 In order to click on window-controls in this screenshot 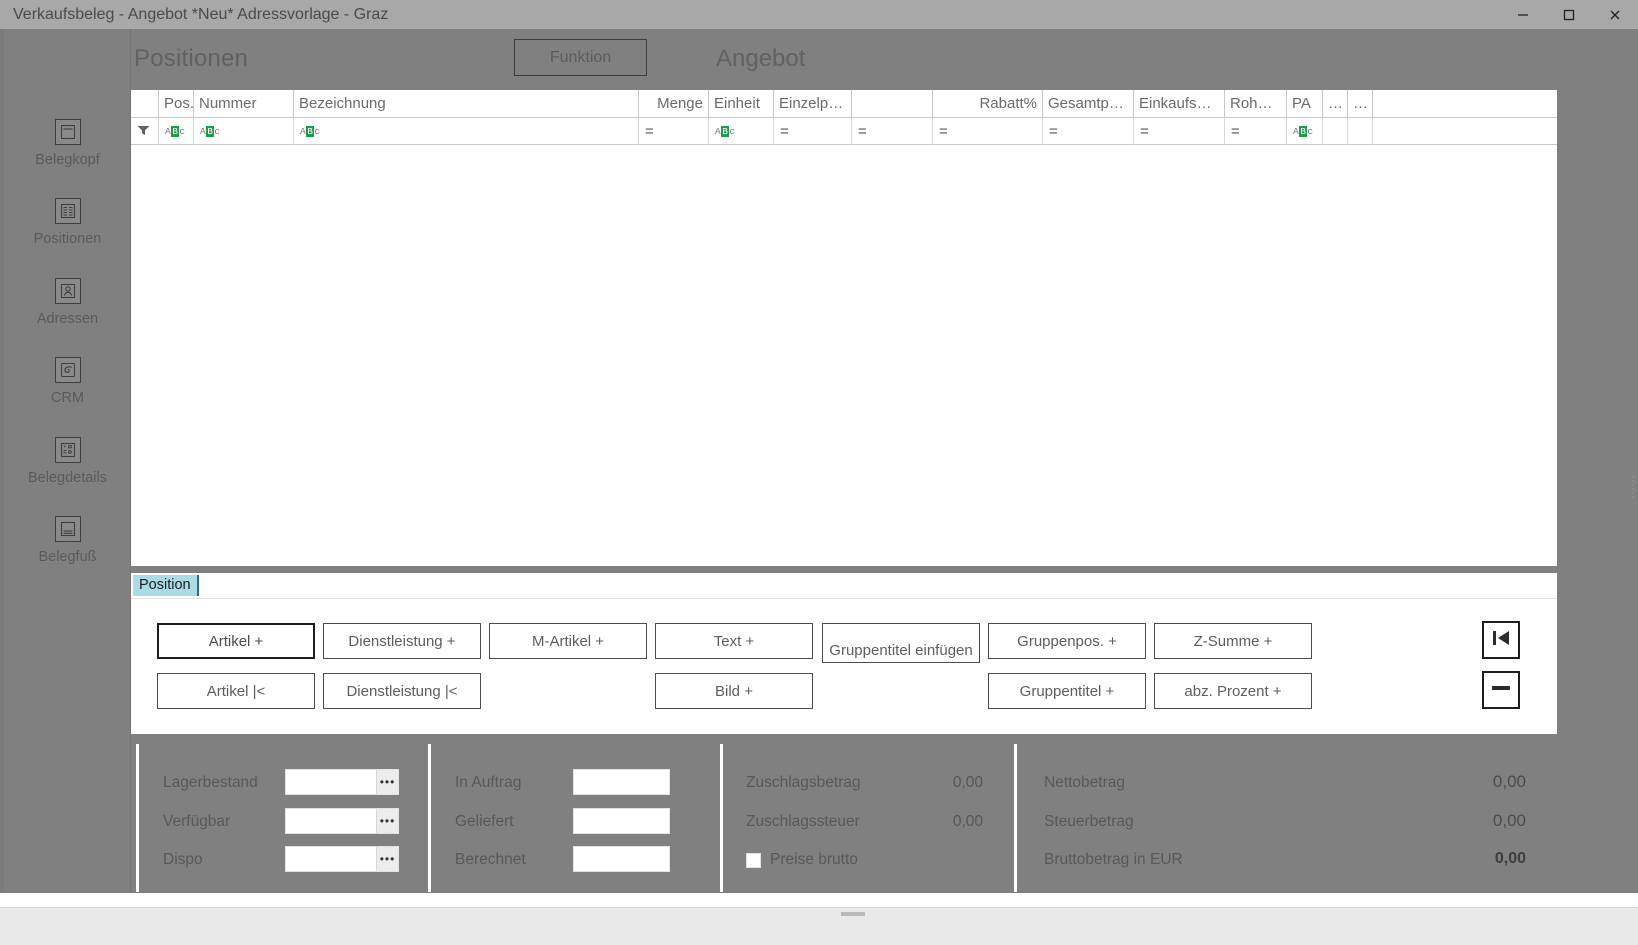, I will do `click(1569, 14)`.